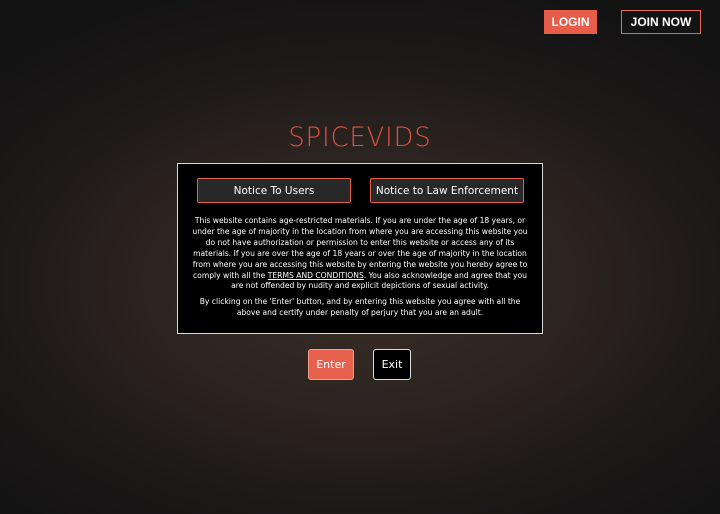 The height and width of the screenshot is (514, 720). What do you see at coordinates (661, 22) in the screenshot?
I see `join-now-button: JOIN NOW` at bounding box center [661, 22].